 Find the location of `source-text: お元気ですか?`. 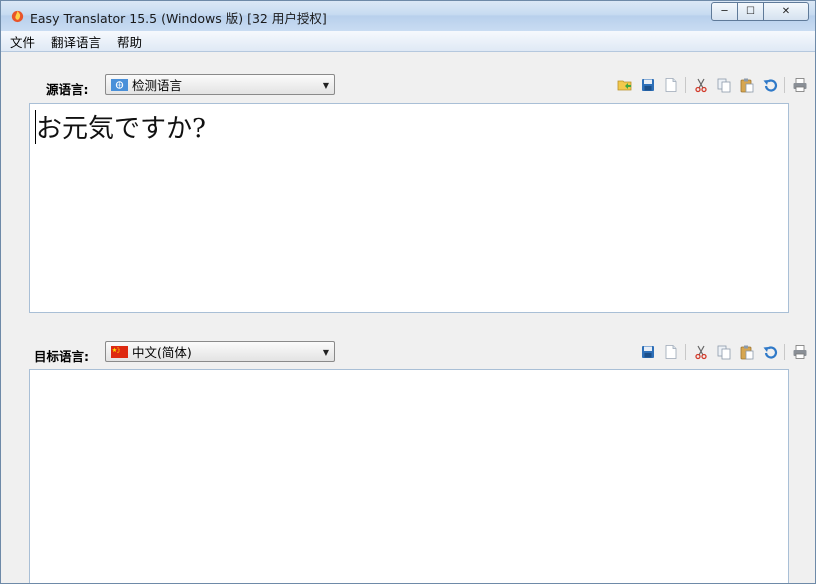

source-text: お元気ですか? is located at coordinates (121, 129).